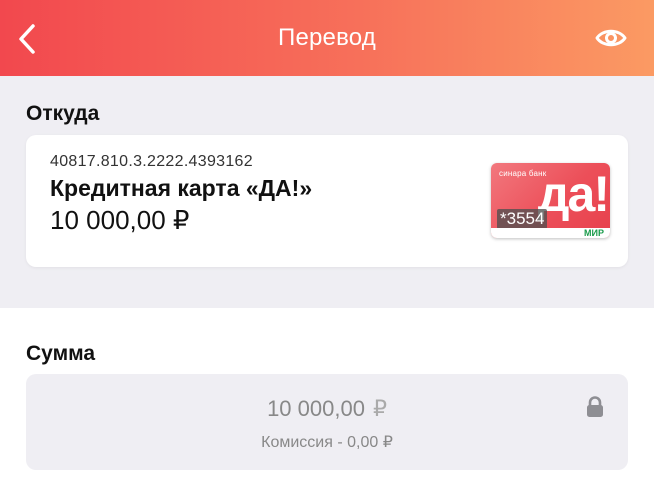 The width and height of the screenshot is (654, 487). I want to click on card-balance: 10 000,00 ₽, so click(120, 220).